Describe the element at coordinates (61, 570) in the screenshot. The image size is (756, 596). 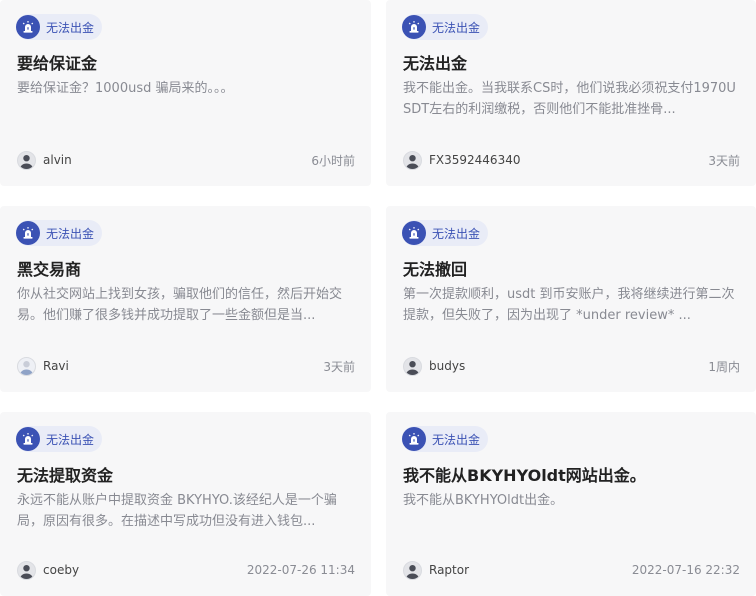
I see `username: coeby` at that location.